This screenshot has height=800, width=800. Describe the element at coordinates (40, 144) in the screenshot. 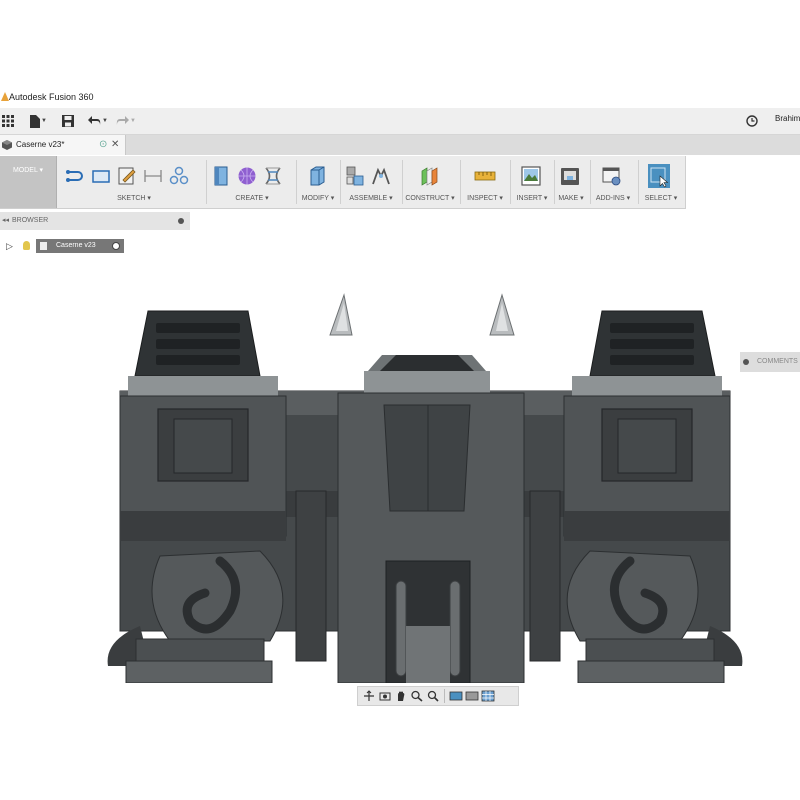

I see `document-tab-label: Caserne v23*` at that location.